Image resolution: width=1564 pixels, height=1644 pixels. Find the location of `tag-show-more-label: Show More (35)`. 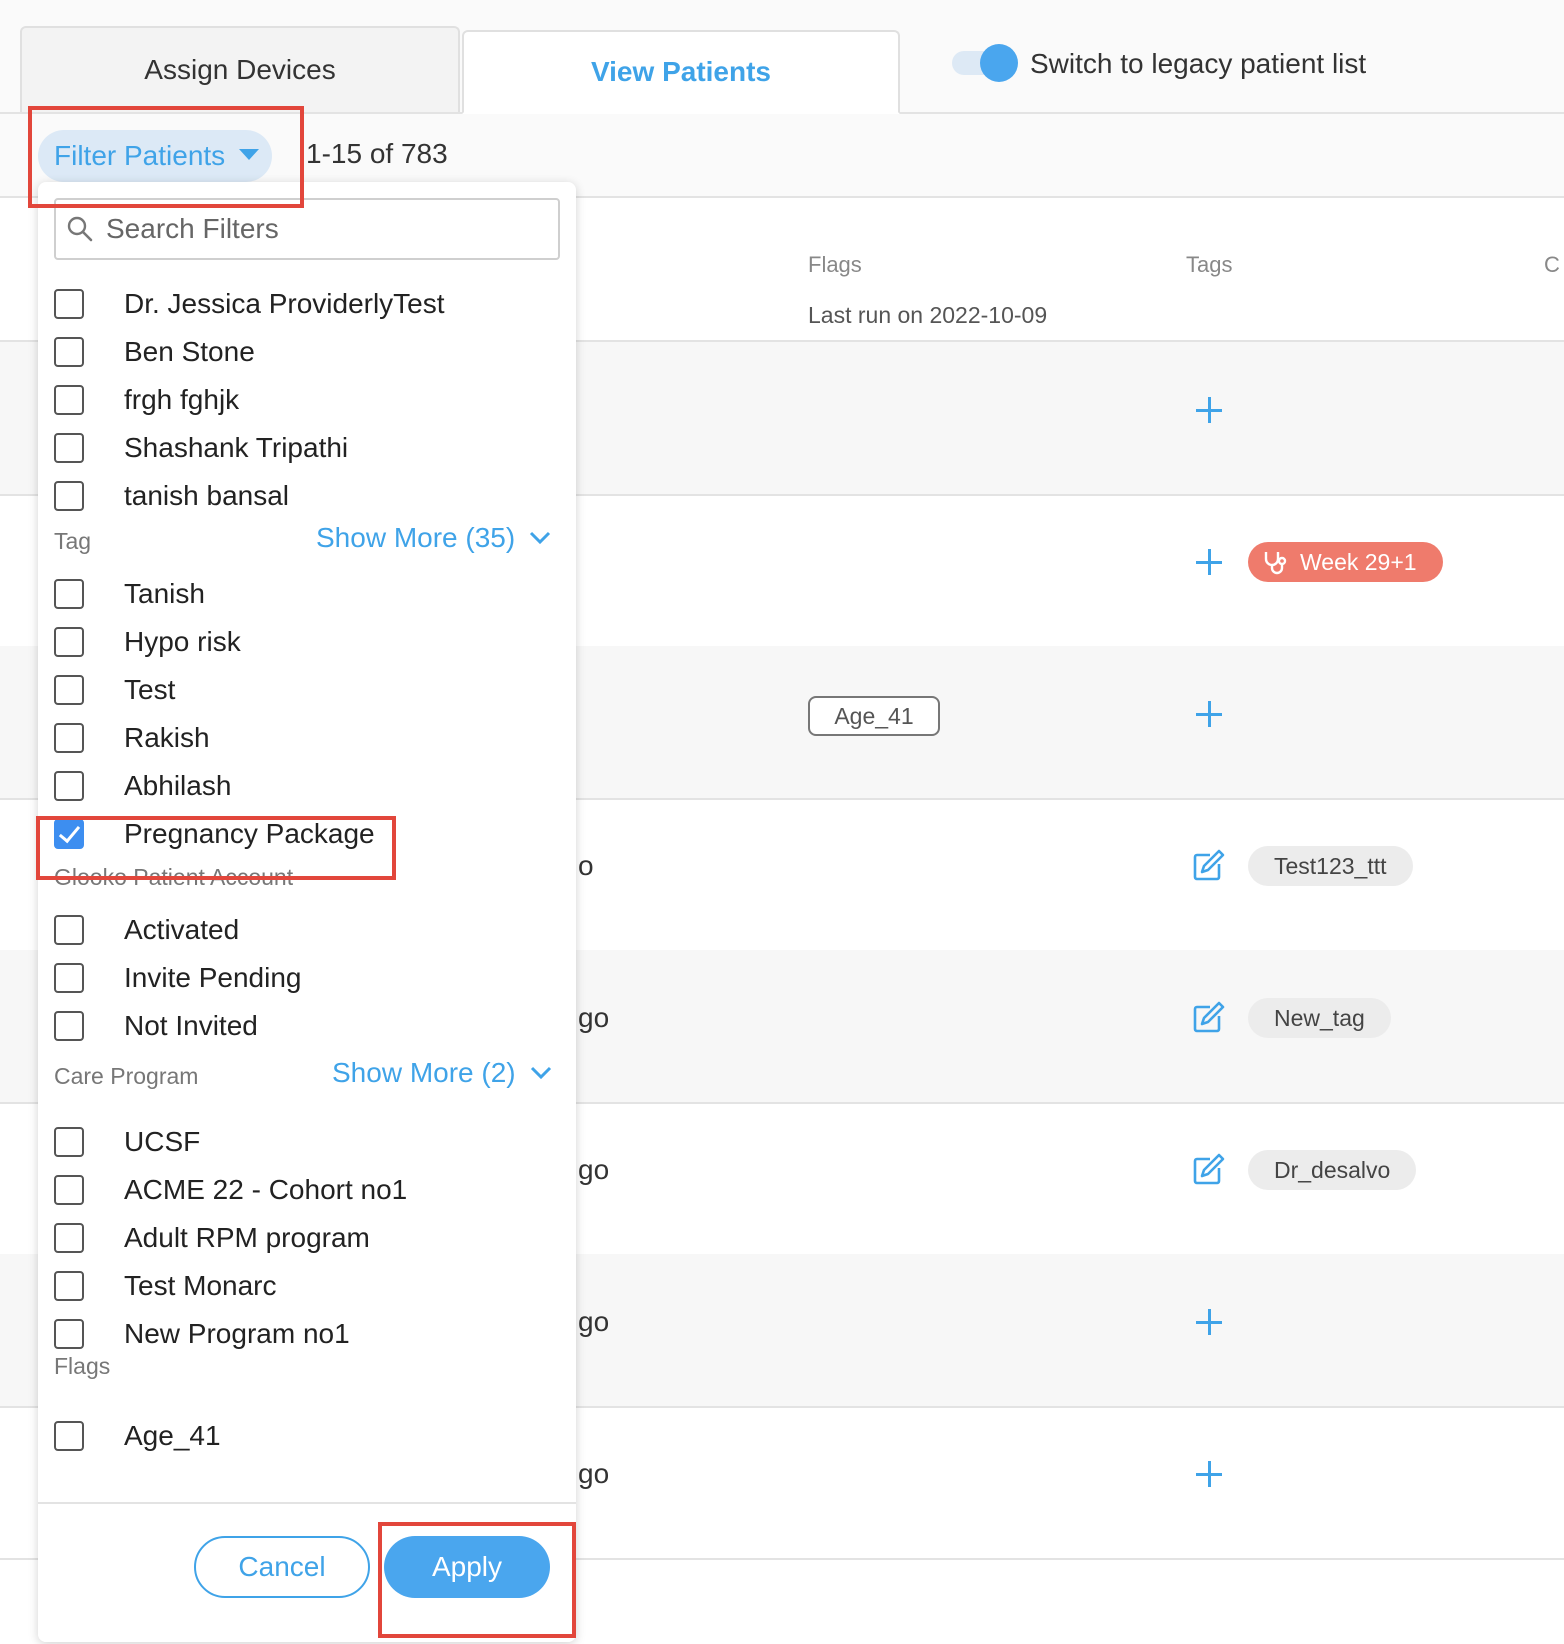

tag-show-more-label: Show More (35) is located at coordinates (416, 537).